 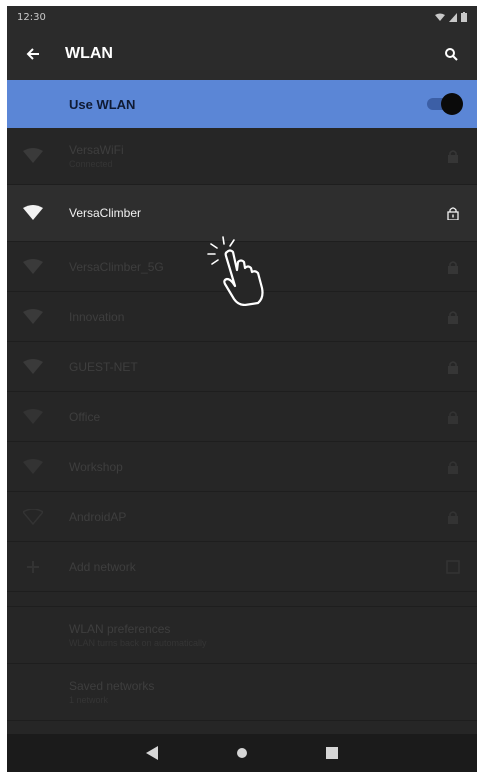 I want to click on app-bar: WLAN, so click(x=242, y=54).